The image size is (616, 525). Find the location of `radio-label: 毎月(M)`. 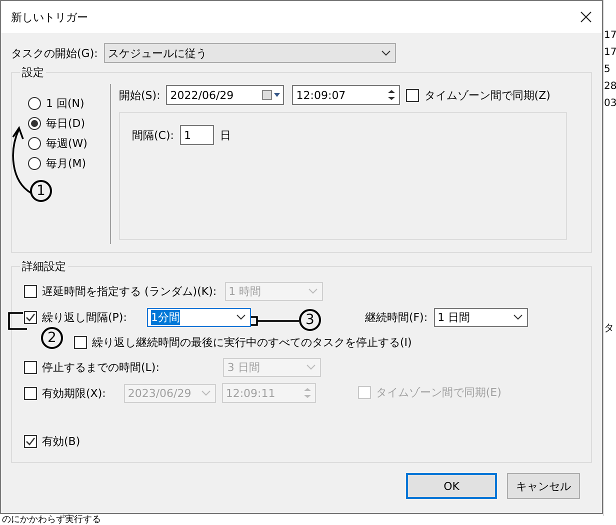

radio-label: 毎月(M) is located at coordinates (66, 163).